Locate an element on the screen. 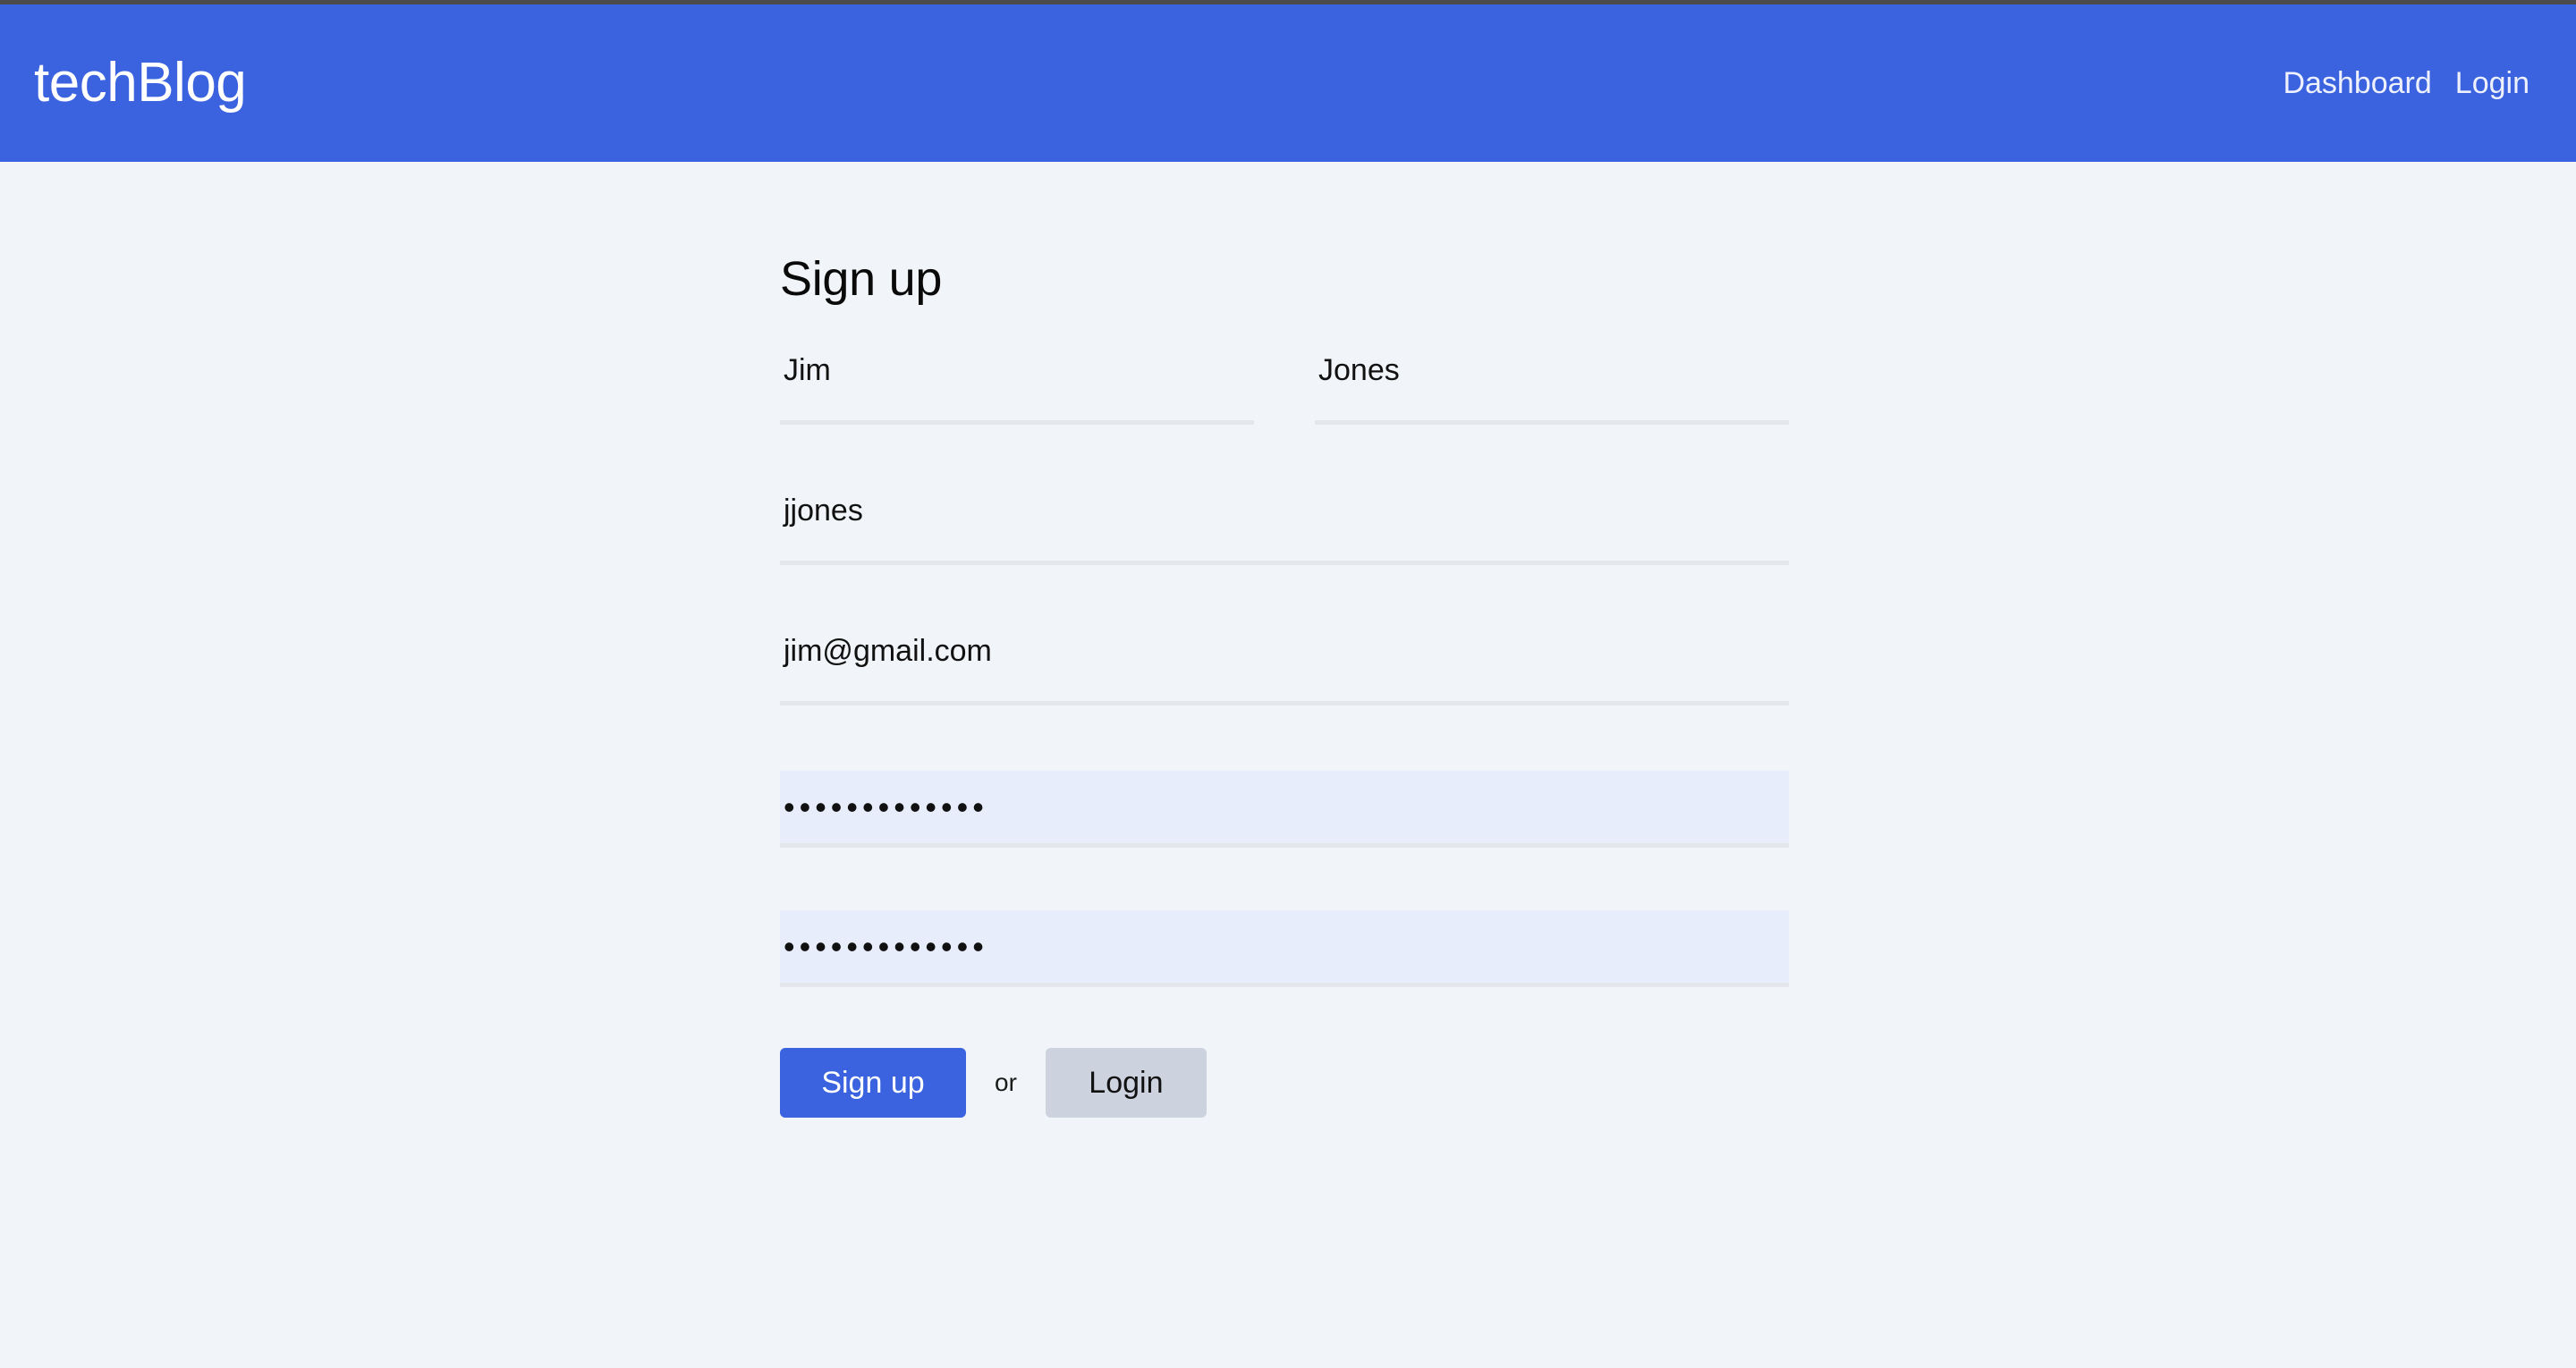 This screenshot has width=2576, height=1368. last-name-field: Jones is located at coordinates (1552, 388).